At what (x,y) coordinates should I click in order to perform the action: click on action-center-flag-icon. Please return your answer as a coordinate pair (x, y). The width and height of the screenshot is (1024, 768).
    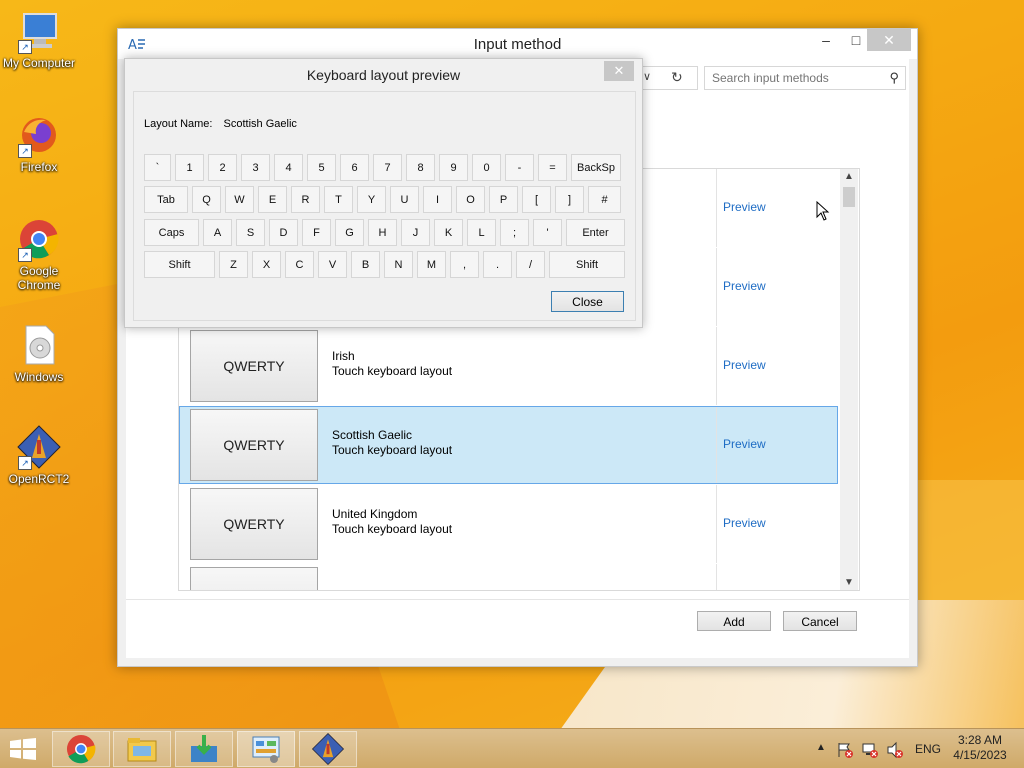
    Looking at the image, I should click on (845, 750).